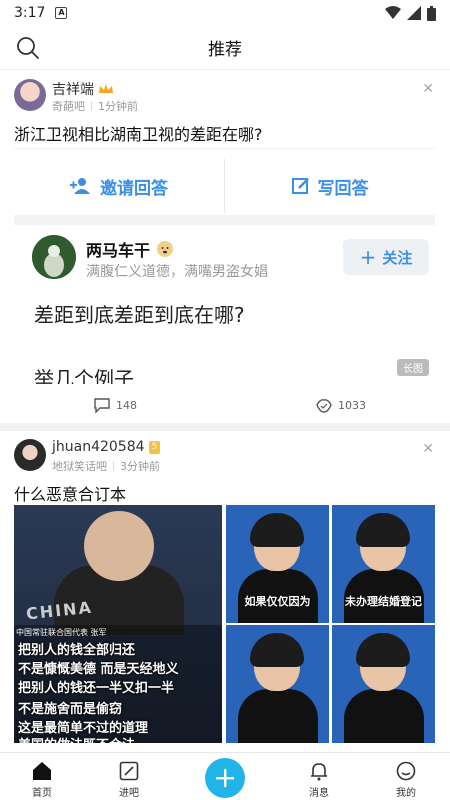  I want to click on post-time: 1分钟前, so click(118, 106).